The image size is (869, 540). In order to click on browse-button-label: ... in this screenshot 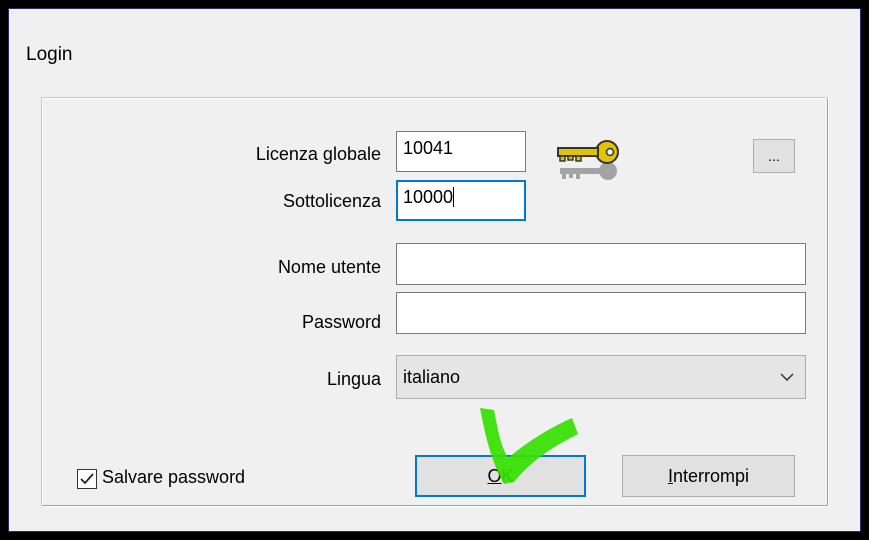, I will do `click(774, 156)`.